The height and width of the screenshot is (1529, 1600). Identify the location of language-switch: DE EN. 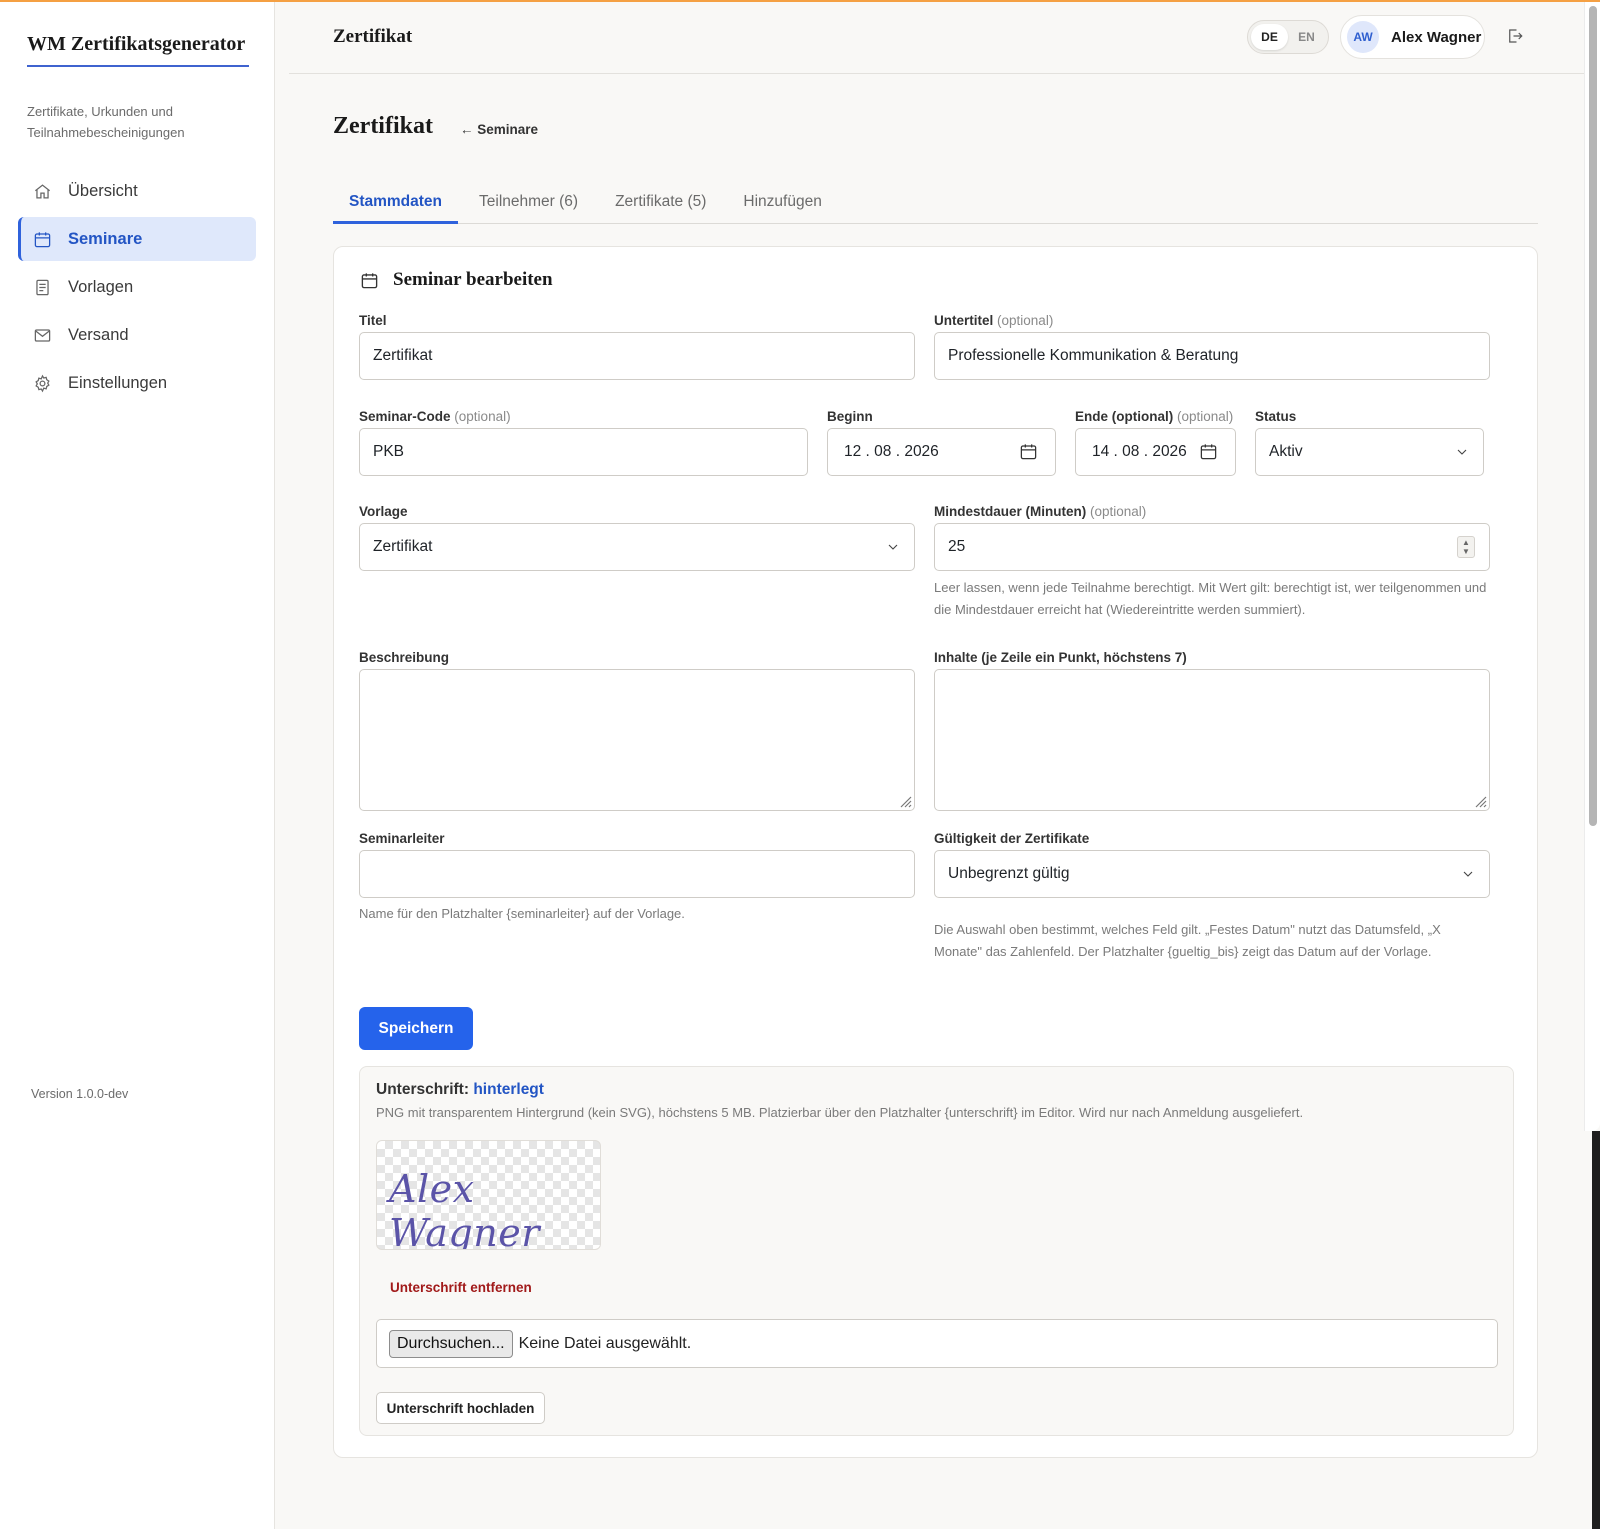
(1288, 37).